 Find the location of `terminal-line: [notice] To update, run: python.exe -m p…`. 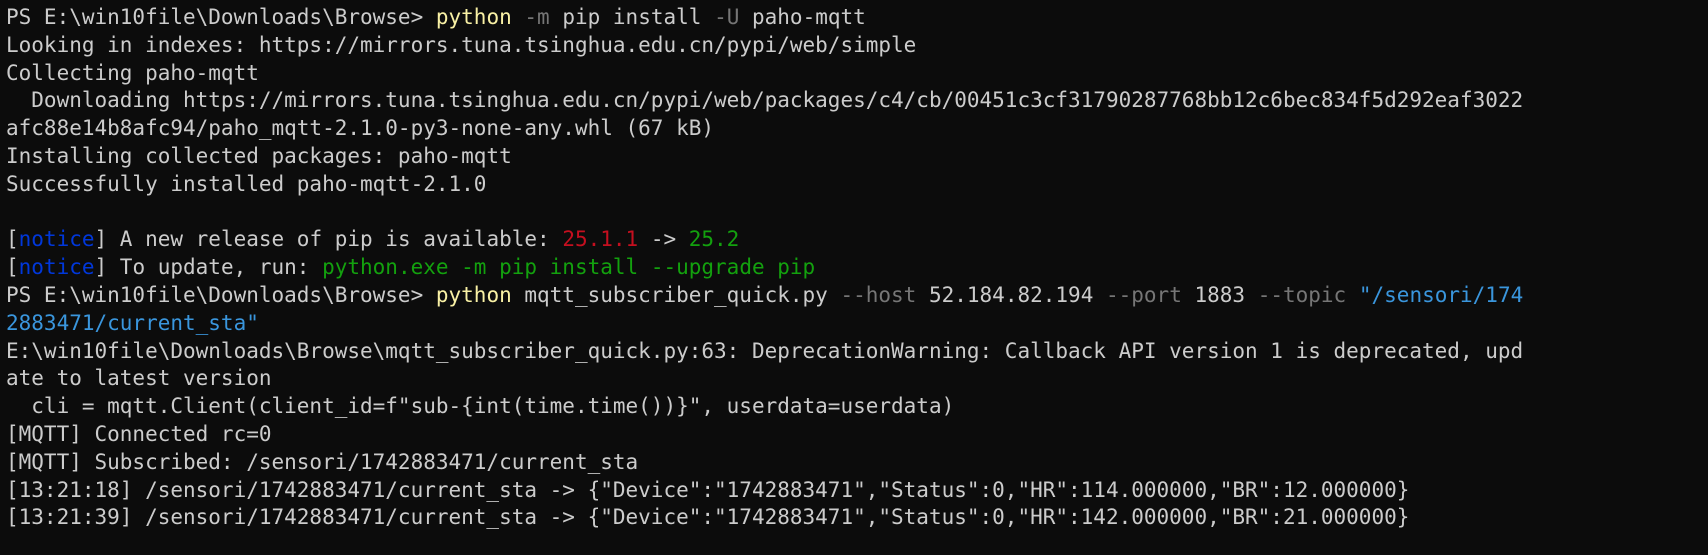

terminal-line: [notice] To update, run: python.exe -m p… is located at coordinates (857, 268).